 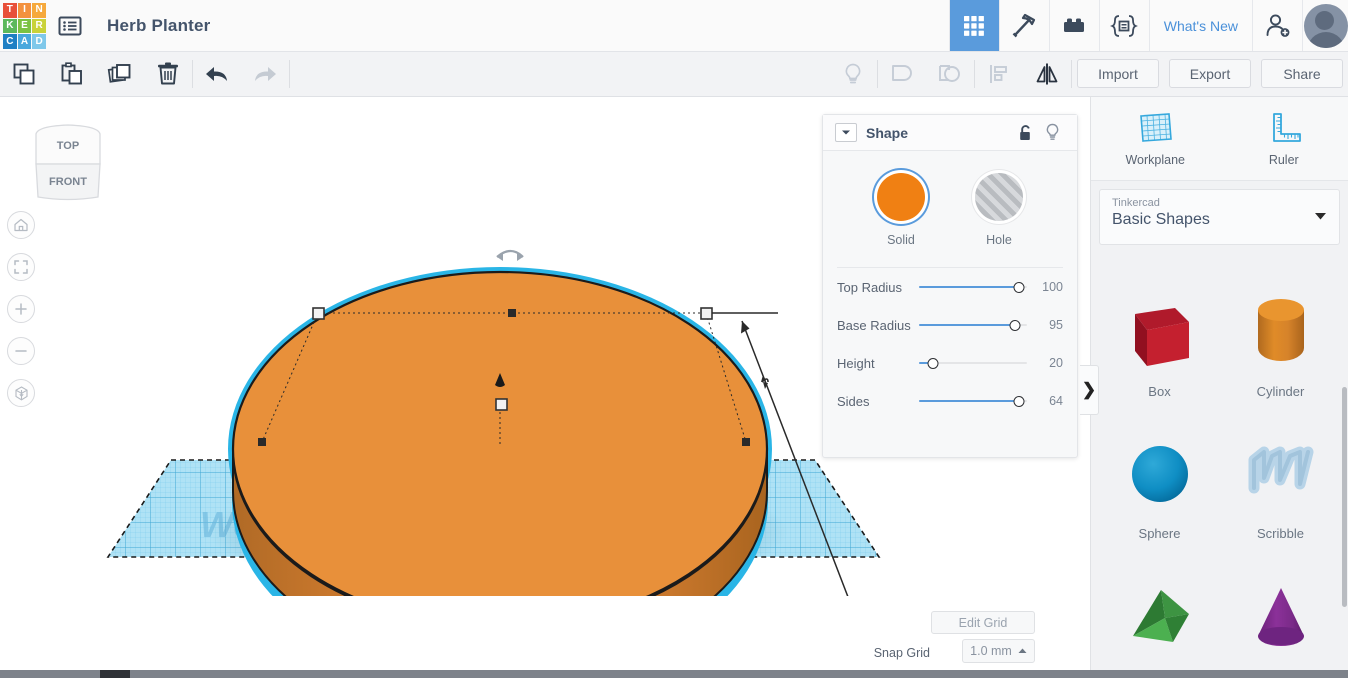 I want to click on shape-label-scribble: Scribble, so click(x=1280, y=533).